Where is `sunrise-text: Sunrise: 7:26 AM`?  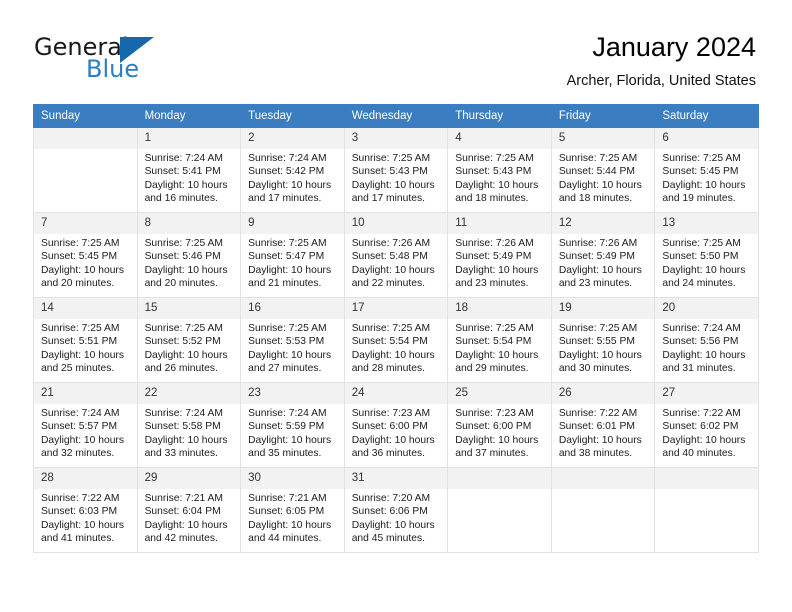
sunrise-text: Sunrise: 7:26 AM is located at coordinates (391, 243).